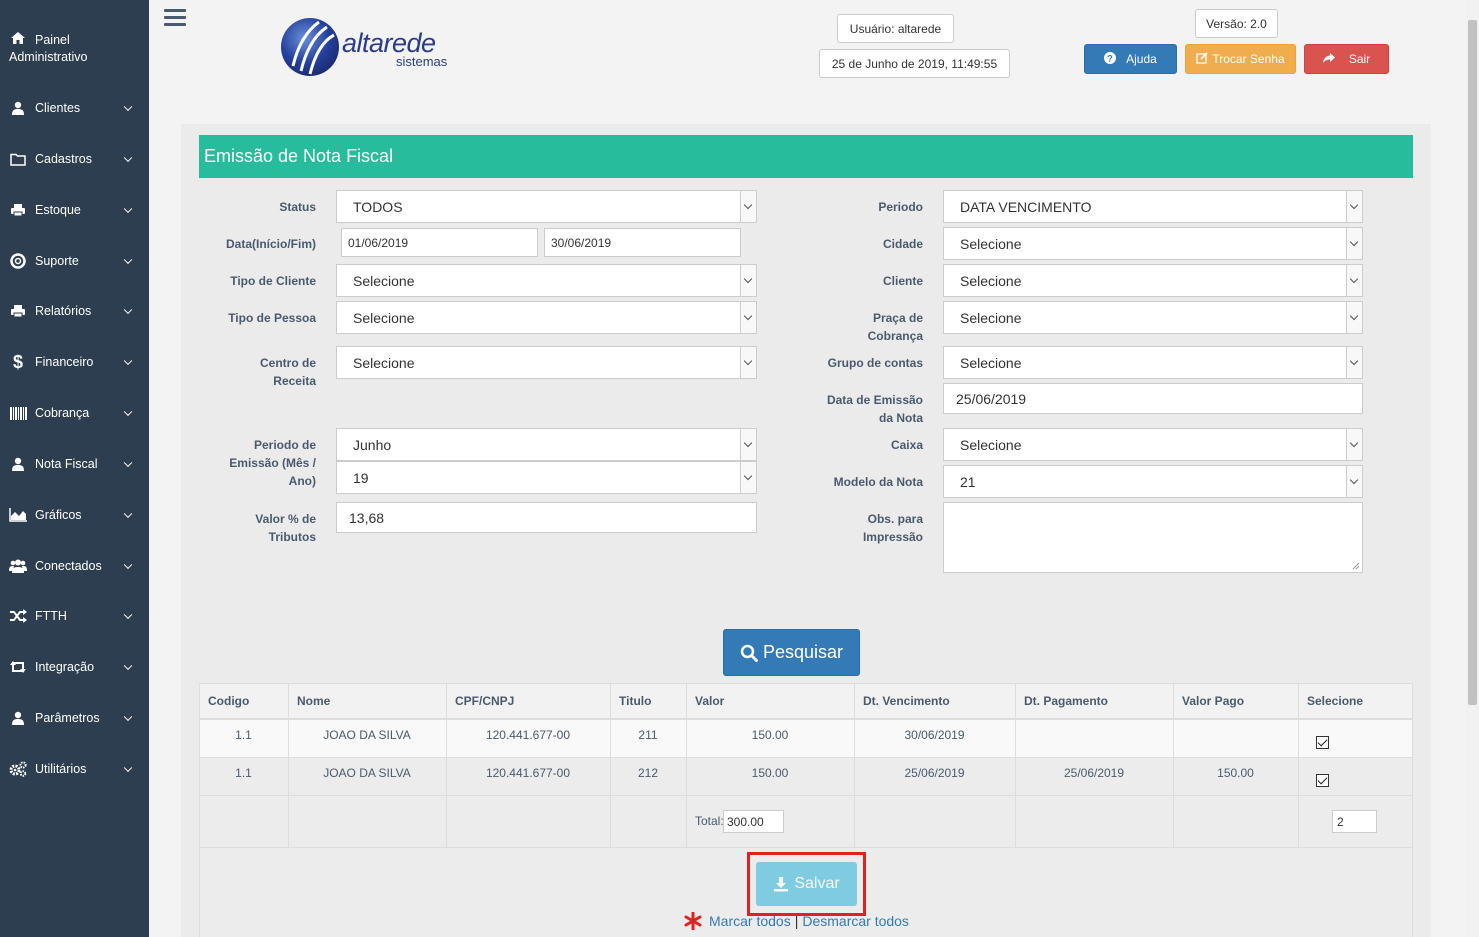  Describe the element at coordinates (546, 317) in the screenshot. I see `person-type-select: Selecione` at that location.